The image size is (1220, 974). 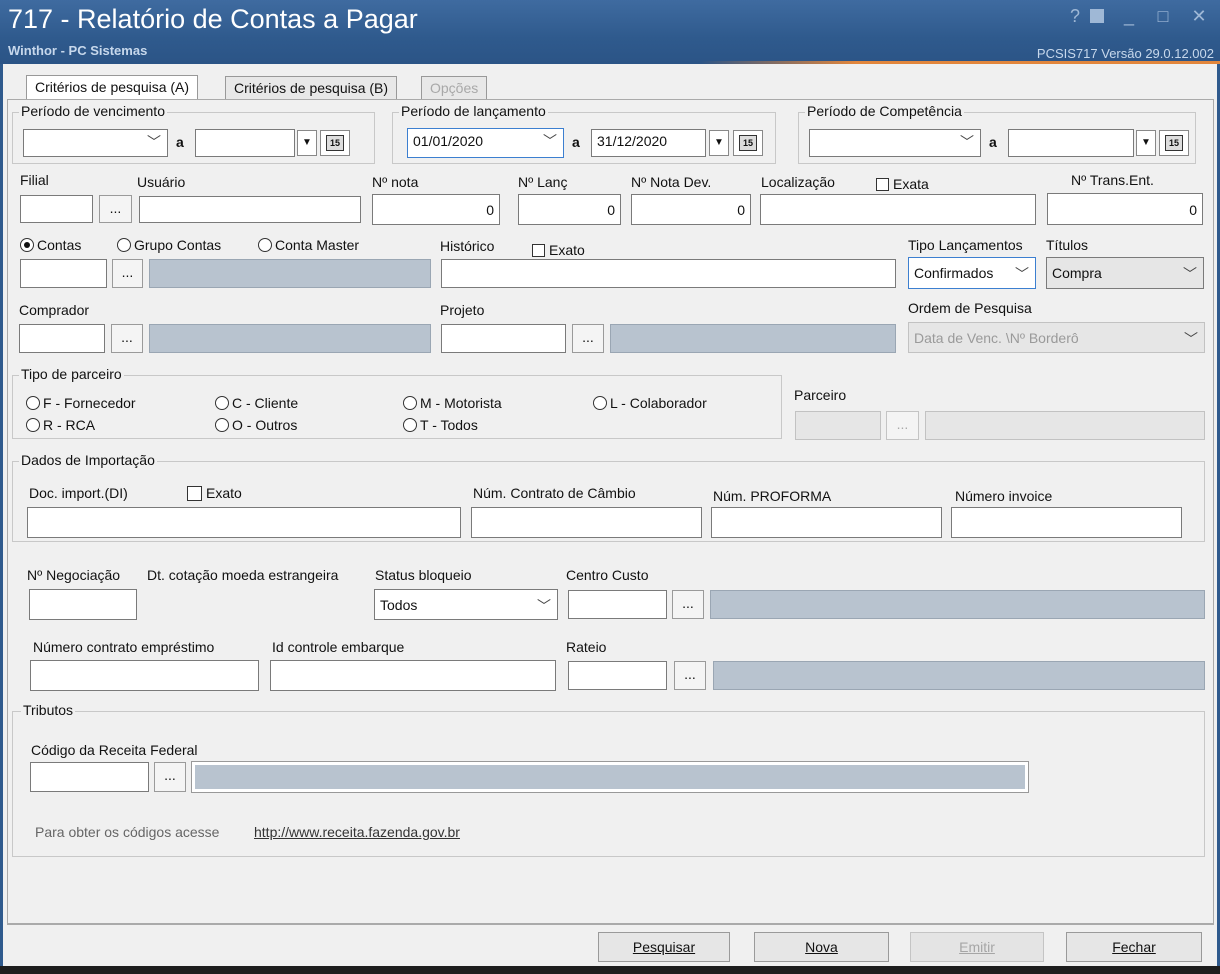 I want to click on tab-criterios-a: Critérios de pesquisa (A), so click(x=112, y=87).